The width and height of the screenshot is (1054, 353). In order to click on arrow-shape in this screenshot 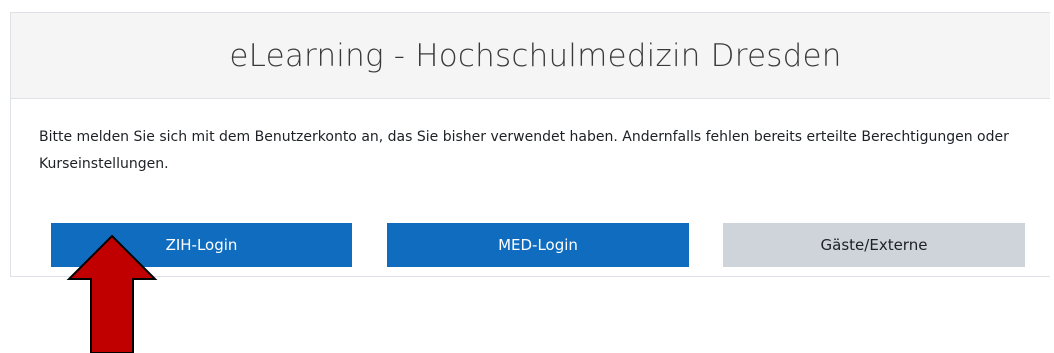, I will do `click(112, 293)`.